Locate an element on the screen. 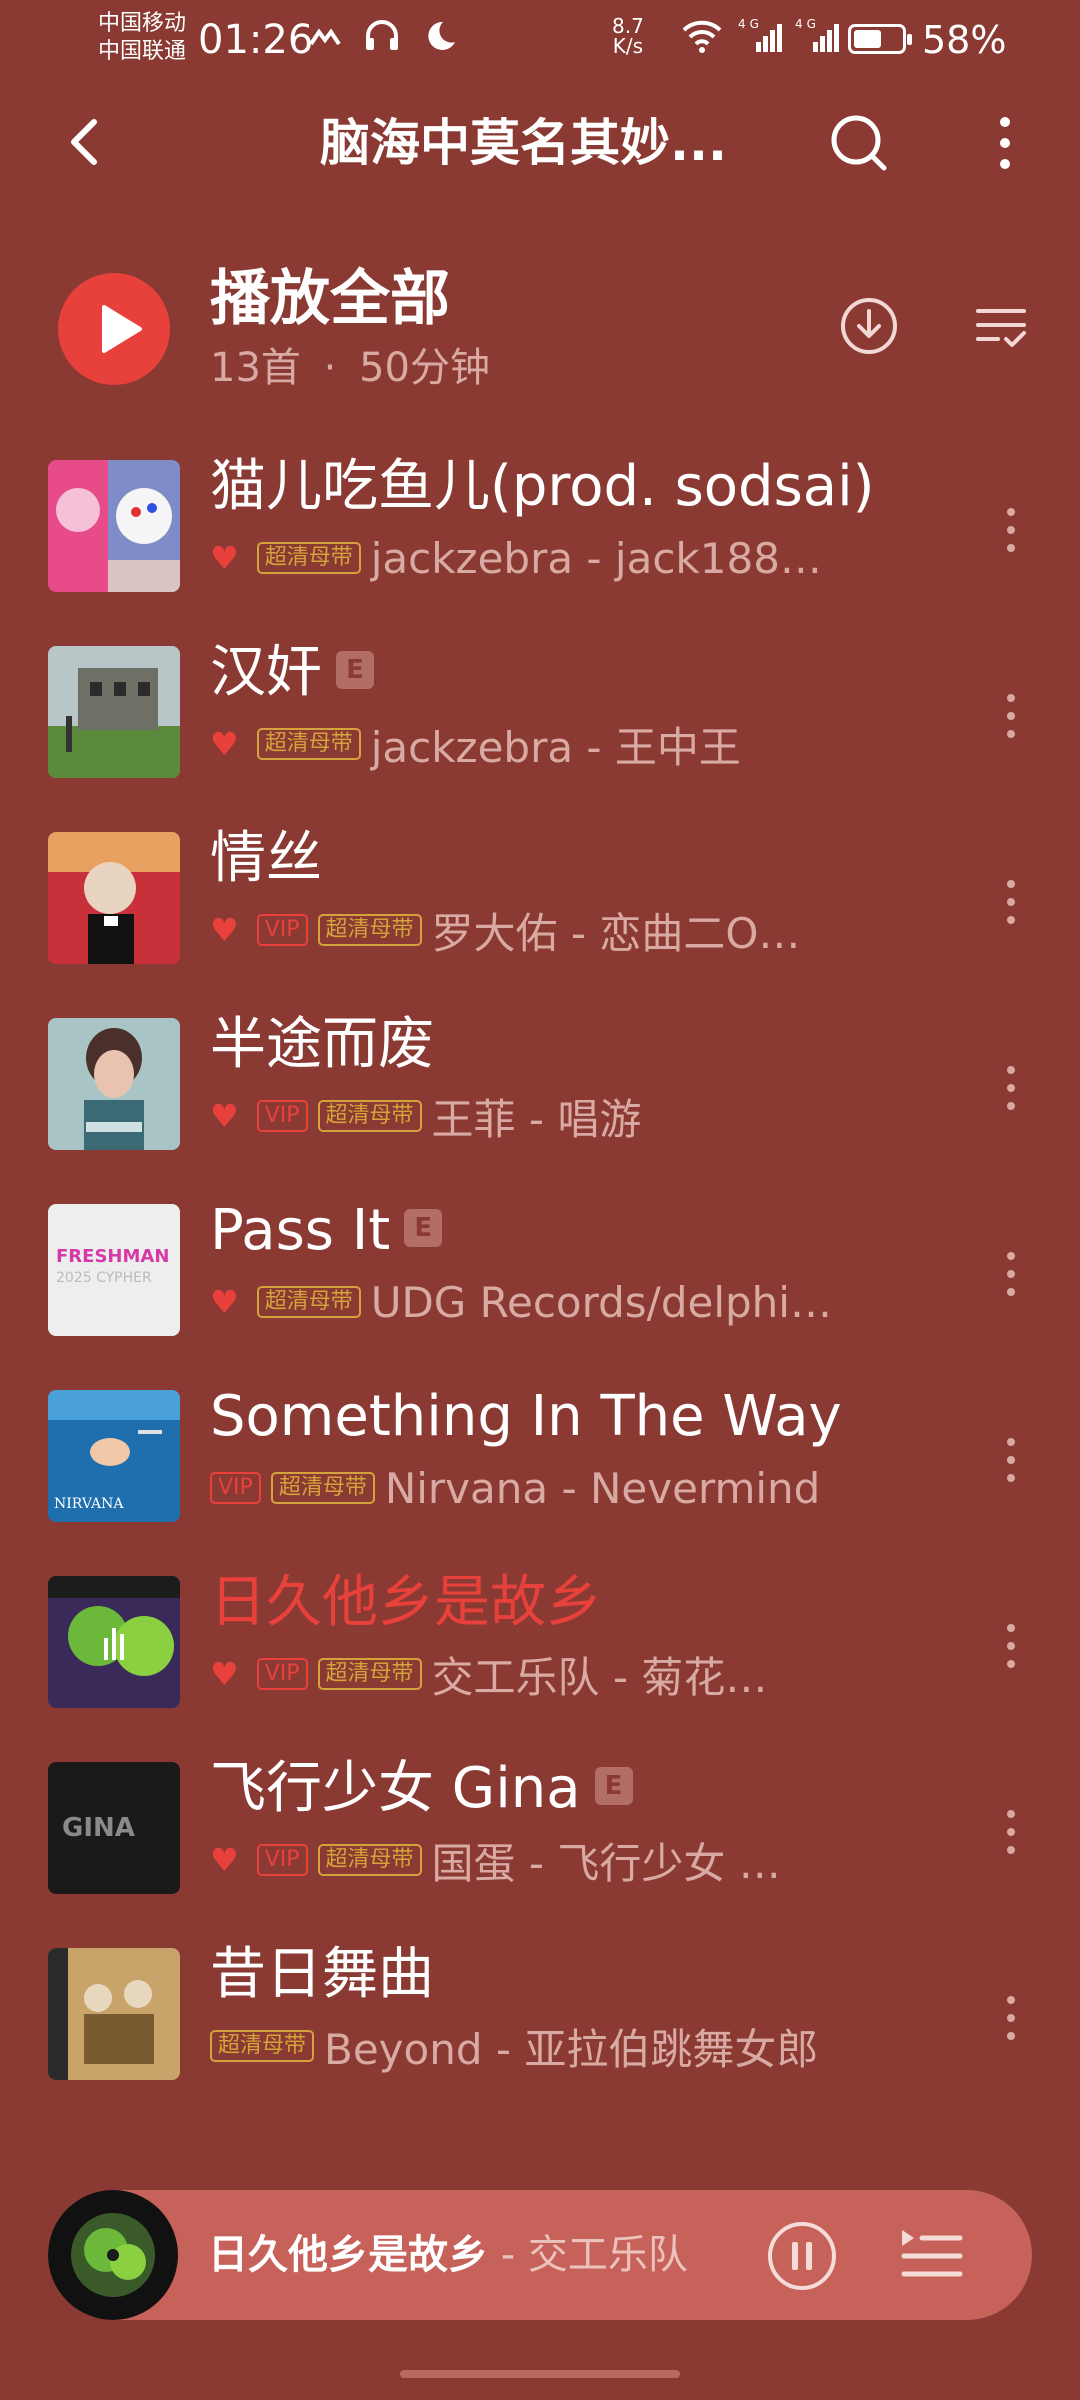 The width and height of the screenshot is (1080, 2400). song-title: Something In The Way is located at coordinates (526, 1417).